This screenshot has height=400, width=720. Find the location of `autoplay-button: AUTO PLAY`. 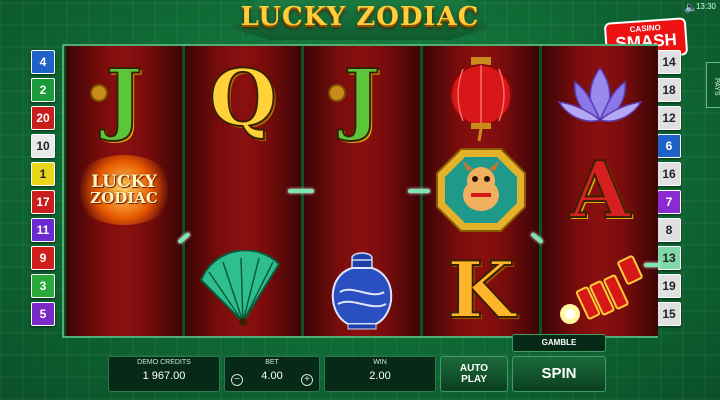

autoplay-button: AUTO PLAY is located at coordinates (474, 374).